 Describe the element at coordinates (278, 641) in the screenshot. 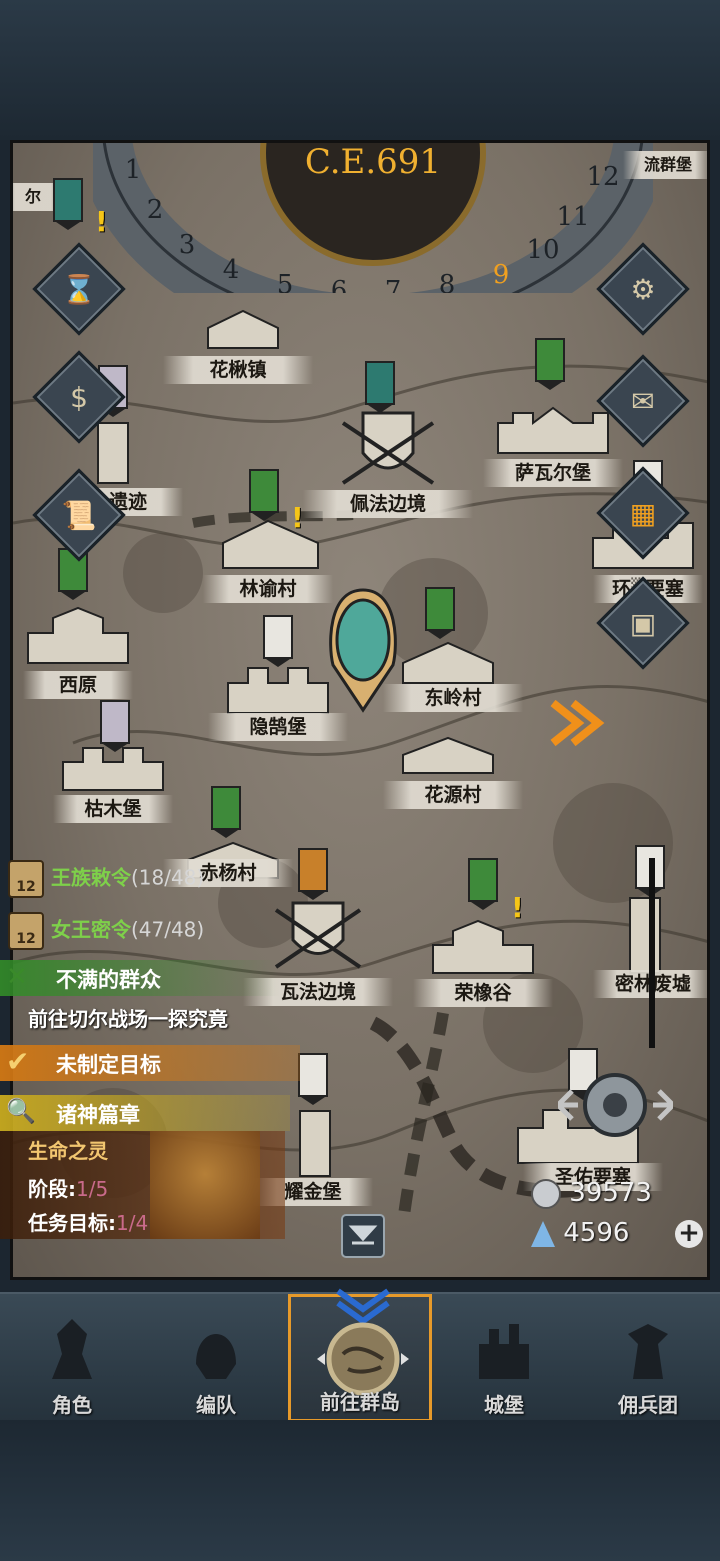

I see `banner-white-yinhu` at that location.